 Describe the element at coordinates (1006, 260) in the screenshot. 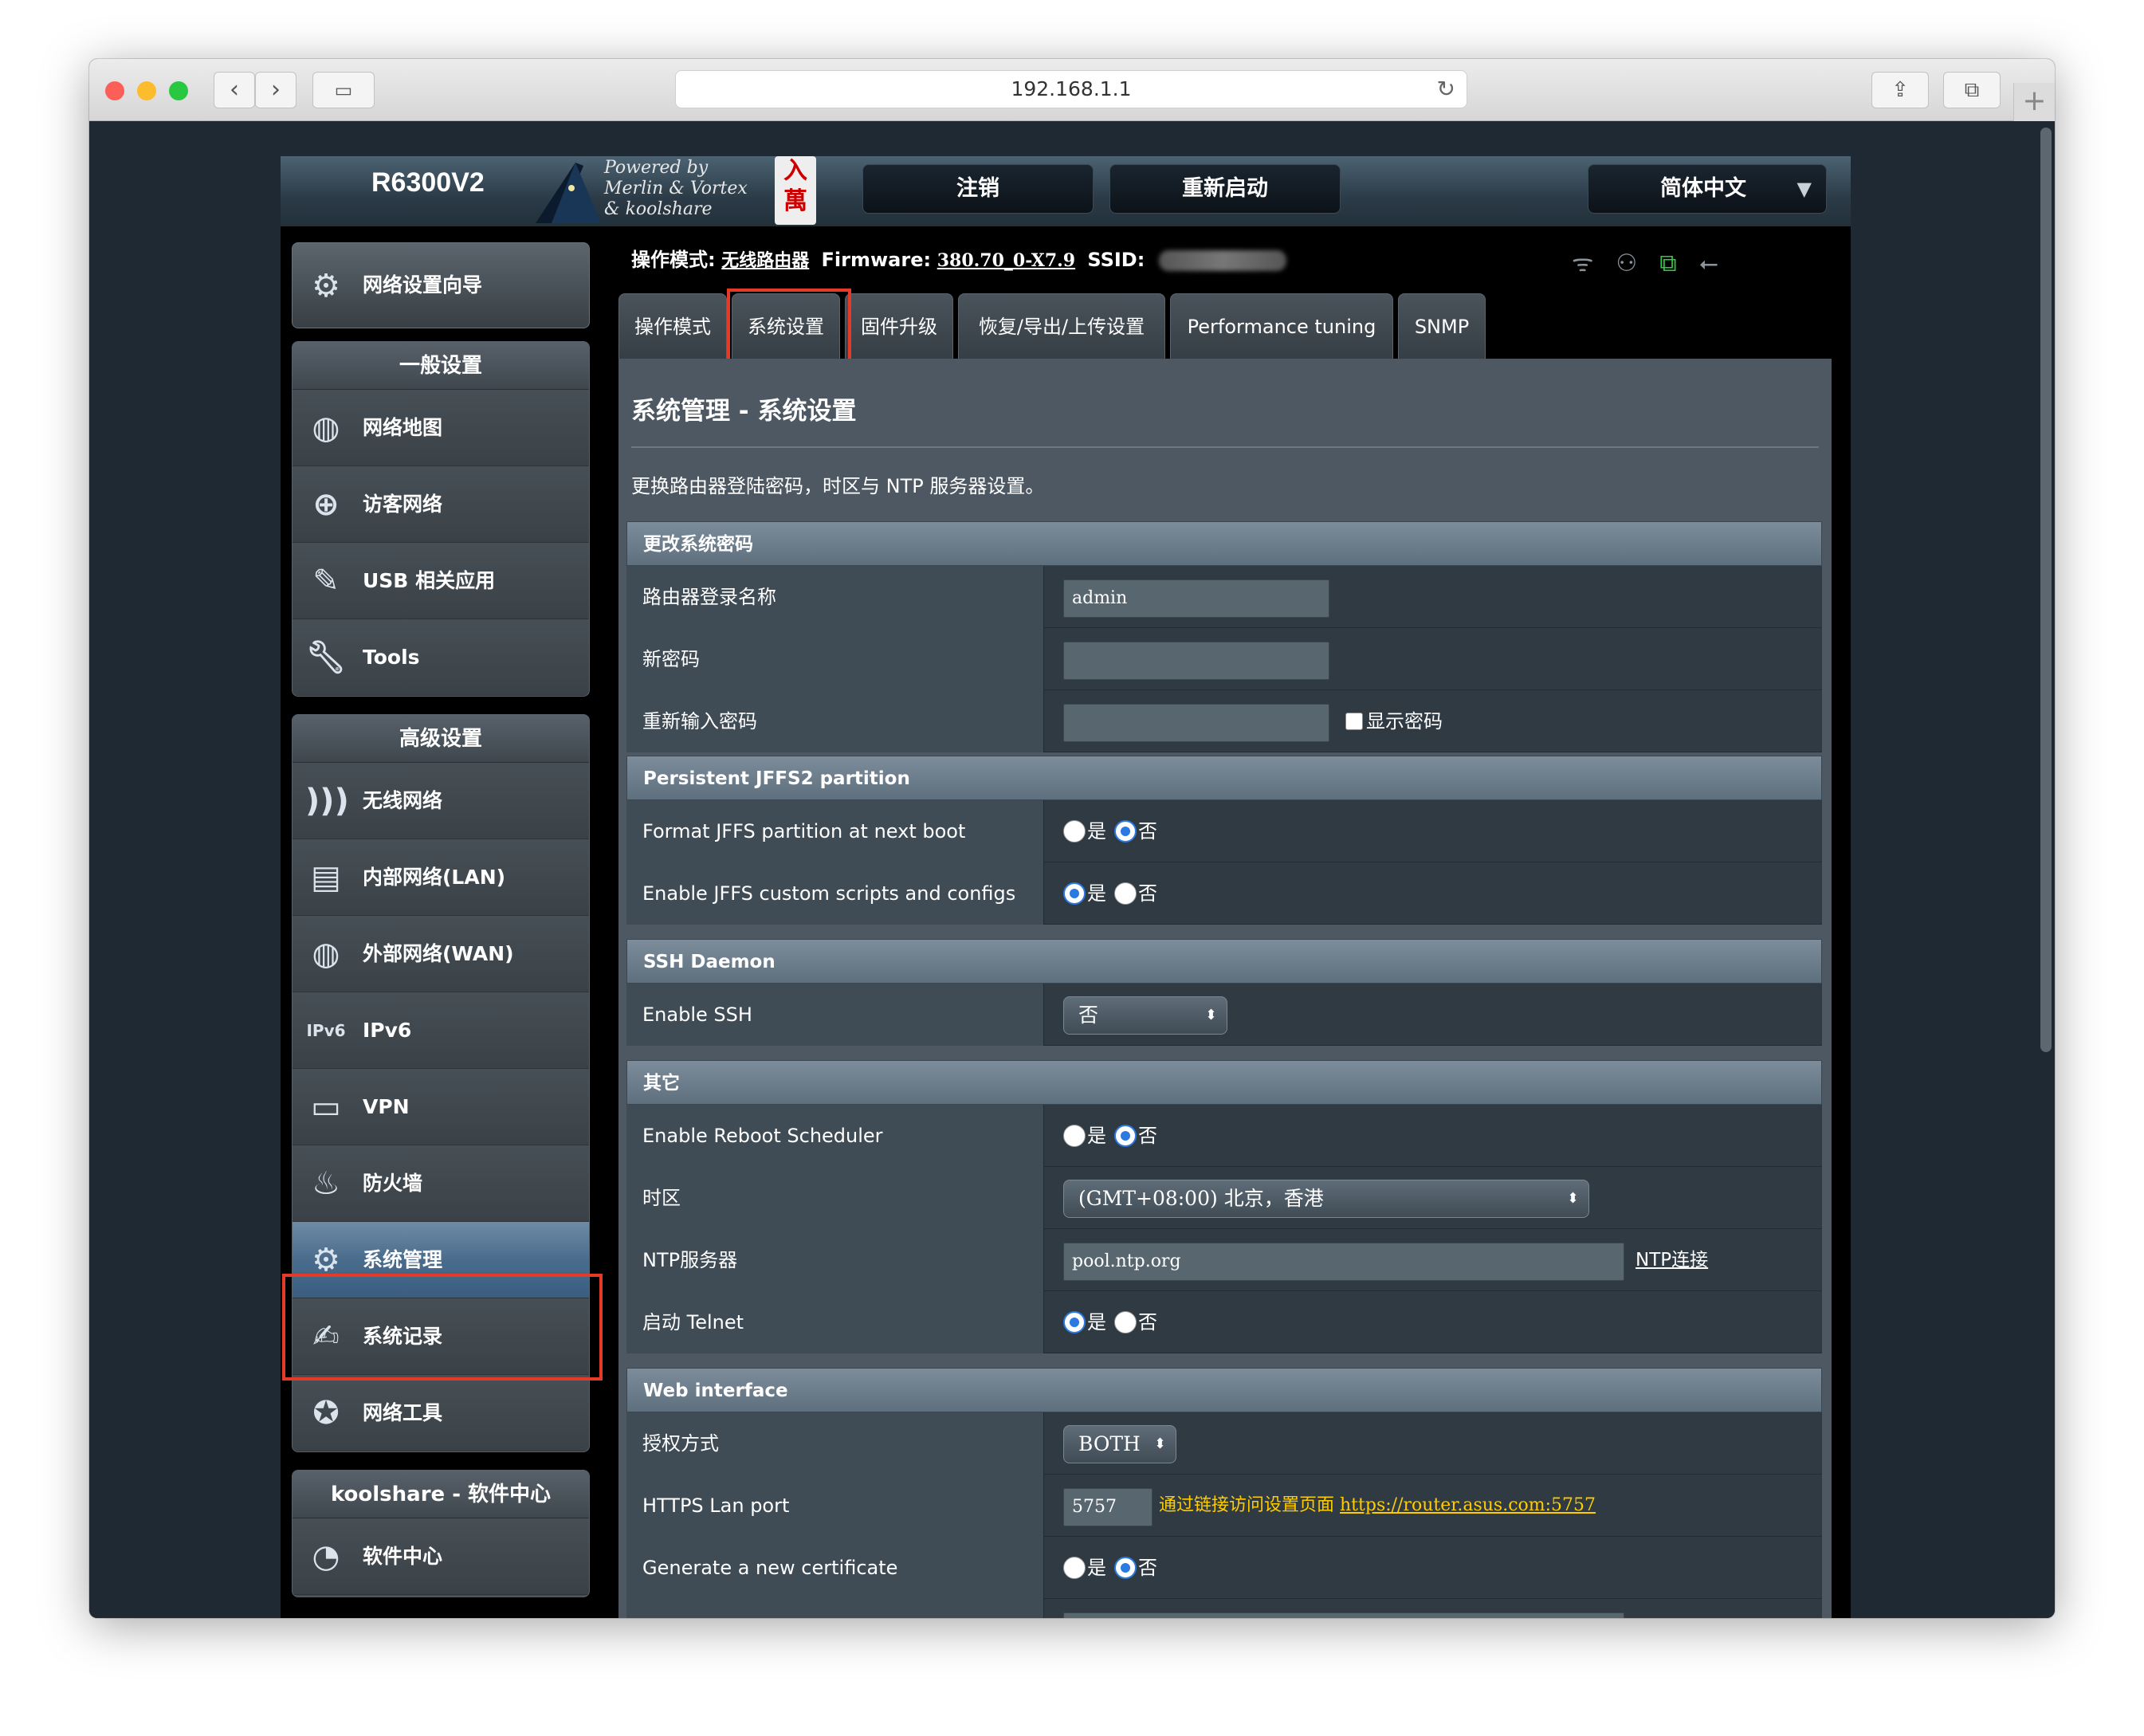

I see `firmware-link: 380.70_0-X7.9` at that location.